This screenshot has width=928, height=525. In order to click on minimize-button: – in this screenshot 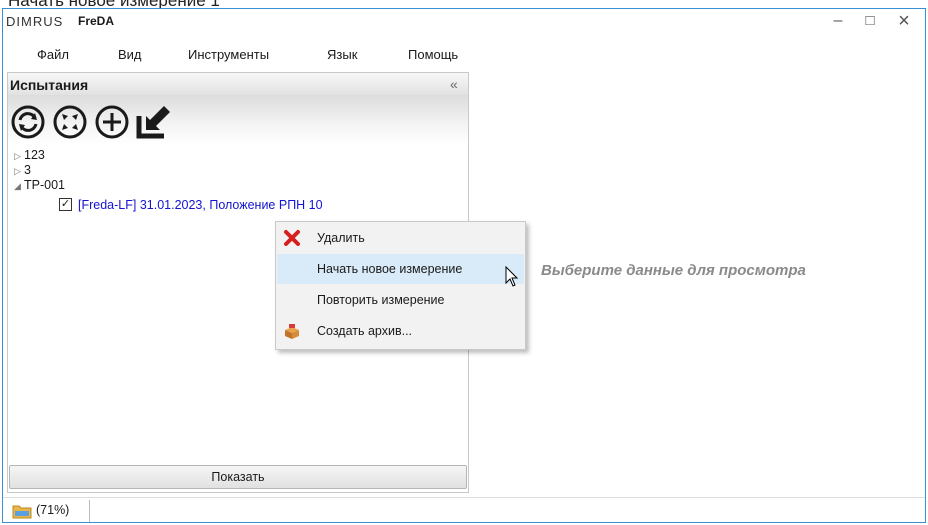, I will do `click(838, 21)`.